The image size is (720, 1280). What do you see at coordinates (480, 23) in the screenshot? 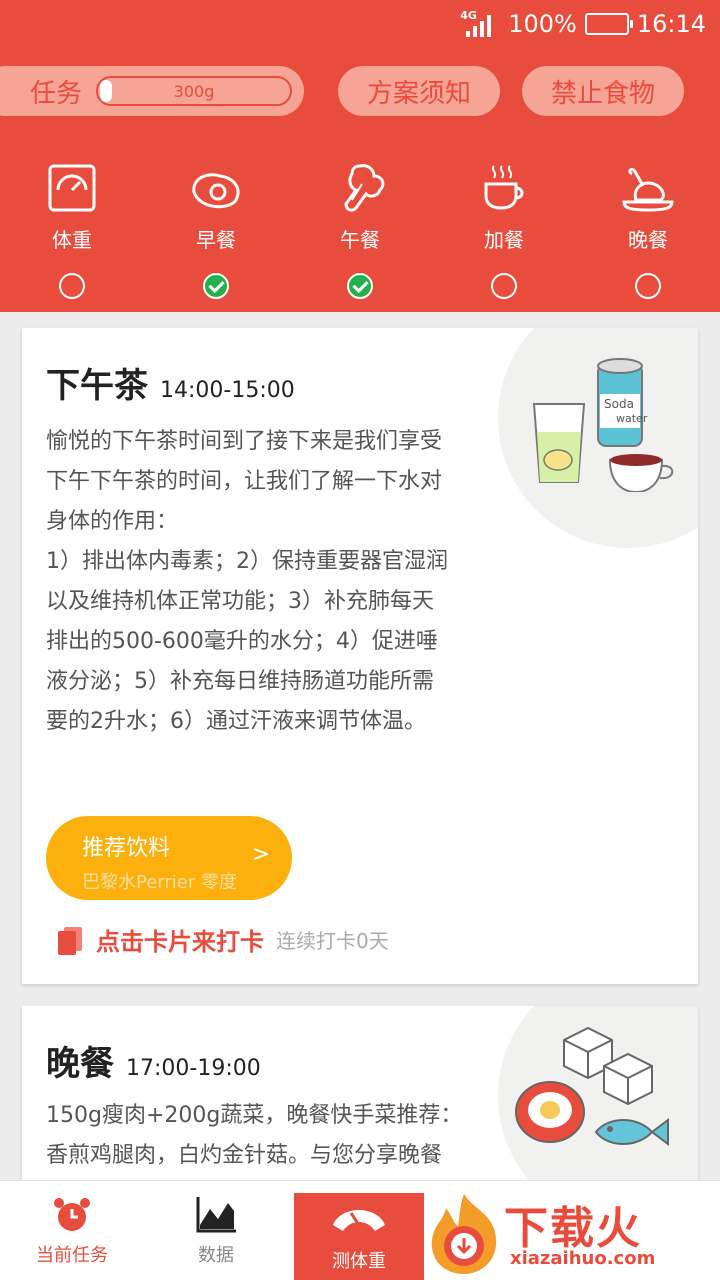
I see `signal-icon: 4G` at bounding box center [480, 23].